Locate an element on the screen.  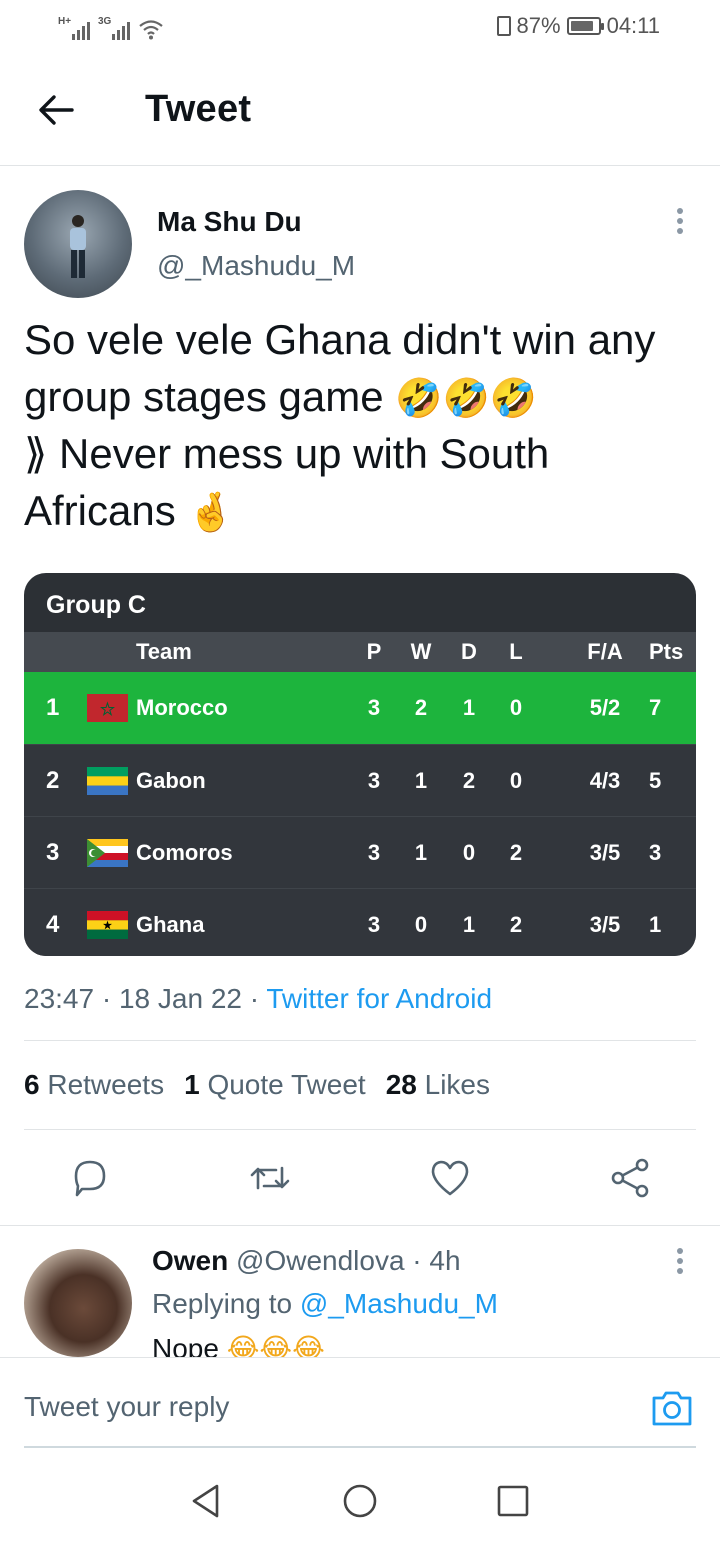
avatar-figure is located at coordinates (78, 246).